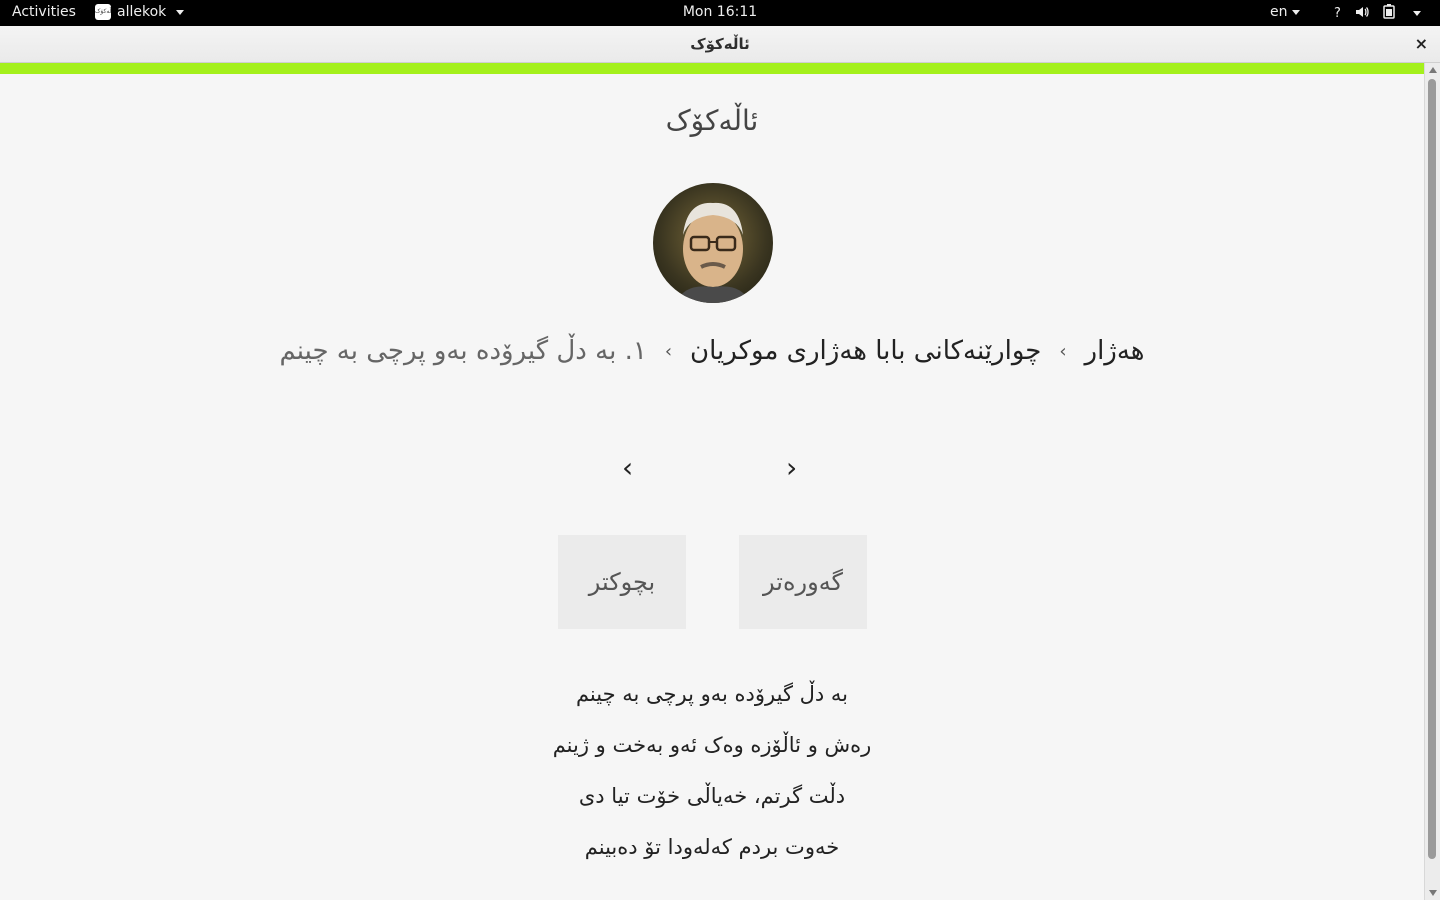 The width and height of the screenshot is (1440, 900). Describe the element at coordinates (712, 847) in the screenshot. I see `poem-line: خەوت بردم کەلەودا تۆ دەبینم` at that location.